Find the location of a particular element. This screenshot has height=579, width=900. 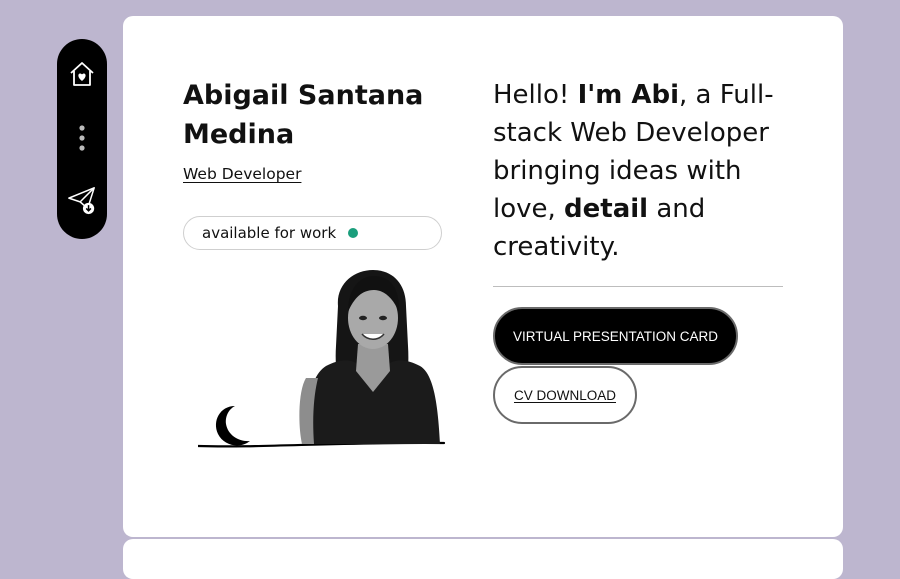

virtual-card-button: VIRTUAL PRESENTATION CARD is located at coordinates (615, 336).